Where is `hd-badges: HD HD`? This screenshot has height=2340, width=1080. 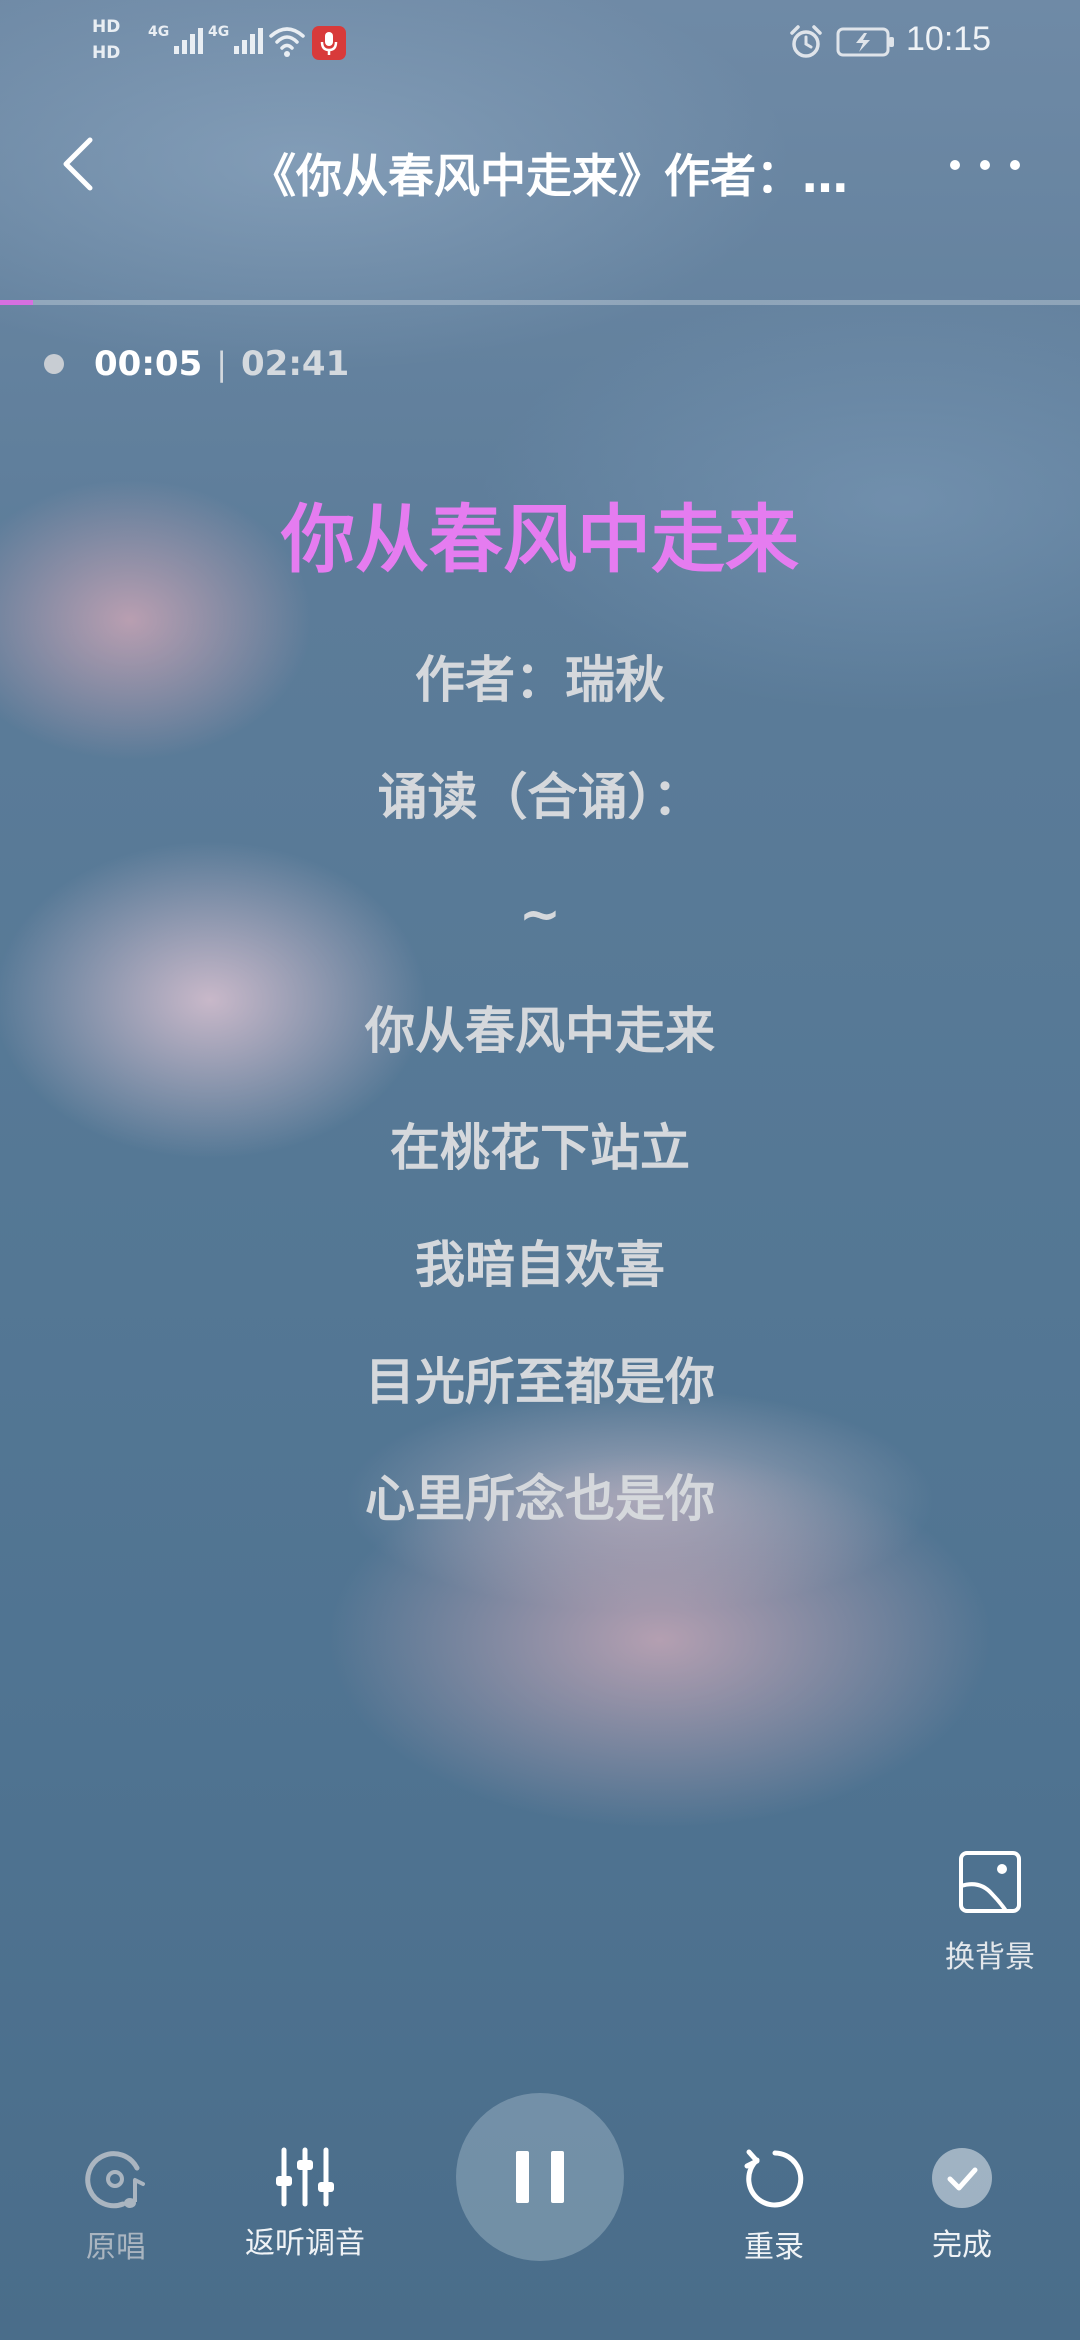
hd-badges: HD HD is located at coordinates (106, 40).